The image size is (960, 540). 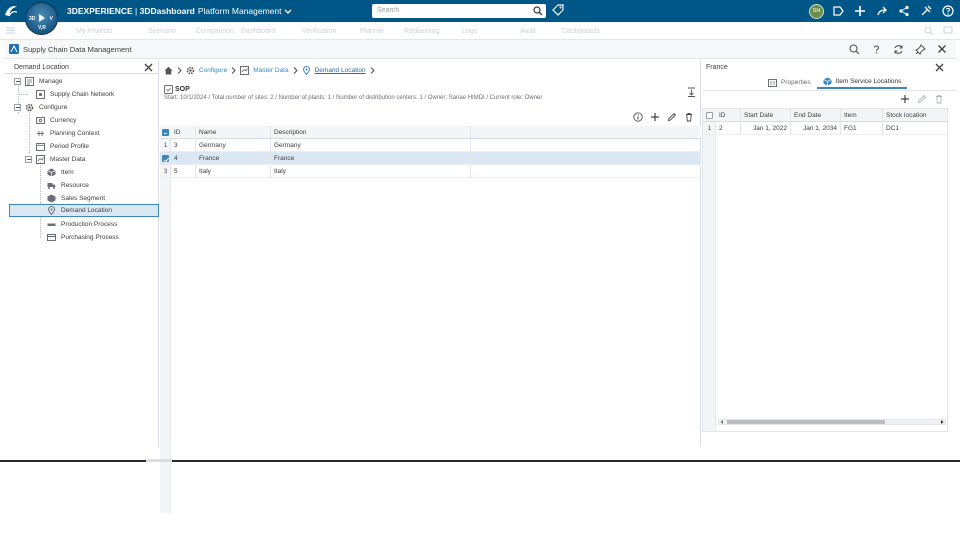 I want to click on cell-item: FG1, so click(x=862, y=128).